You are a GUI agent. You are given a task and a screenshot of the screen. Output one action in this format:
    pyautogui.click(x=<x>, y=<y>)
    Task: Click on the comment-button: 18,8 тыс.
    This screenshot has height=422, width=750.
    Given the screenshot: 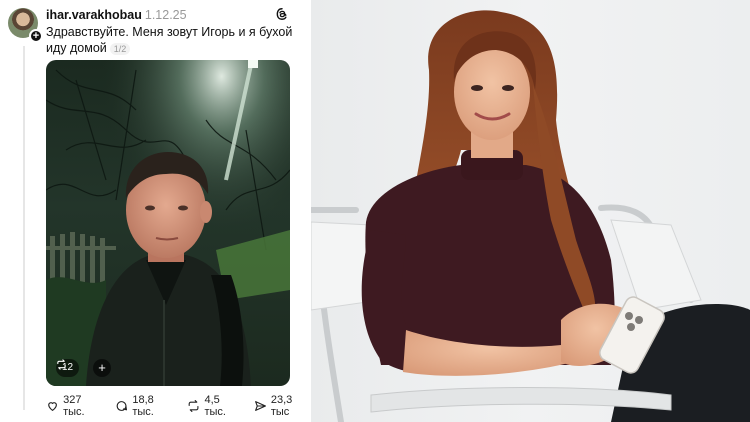 What is the action you would take?
    pyautogui.click(x=145, y=406)
    